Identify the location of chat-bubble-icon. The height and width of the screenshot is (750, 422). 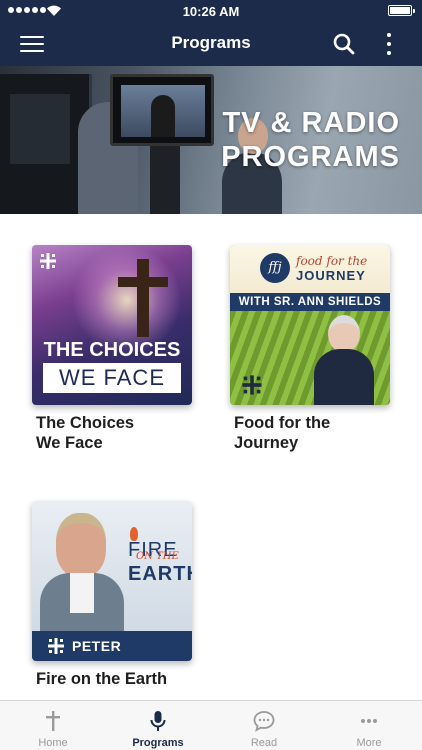
(264, 721).